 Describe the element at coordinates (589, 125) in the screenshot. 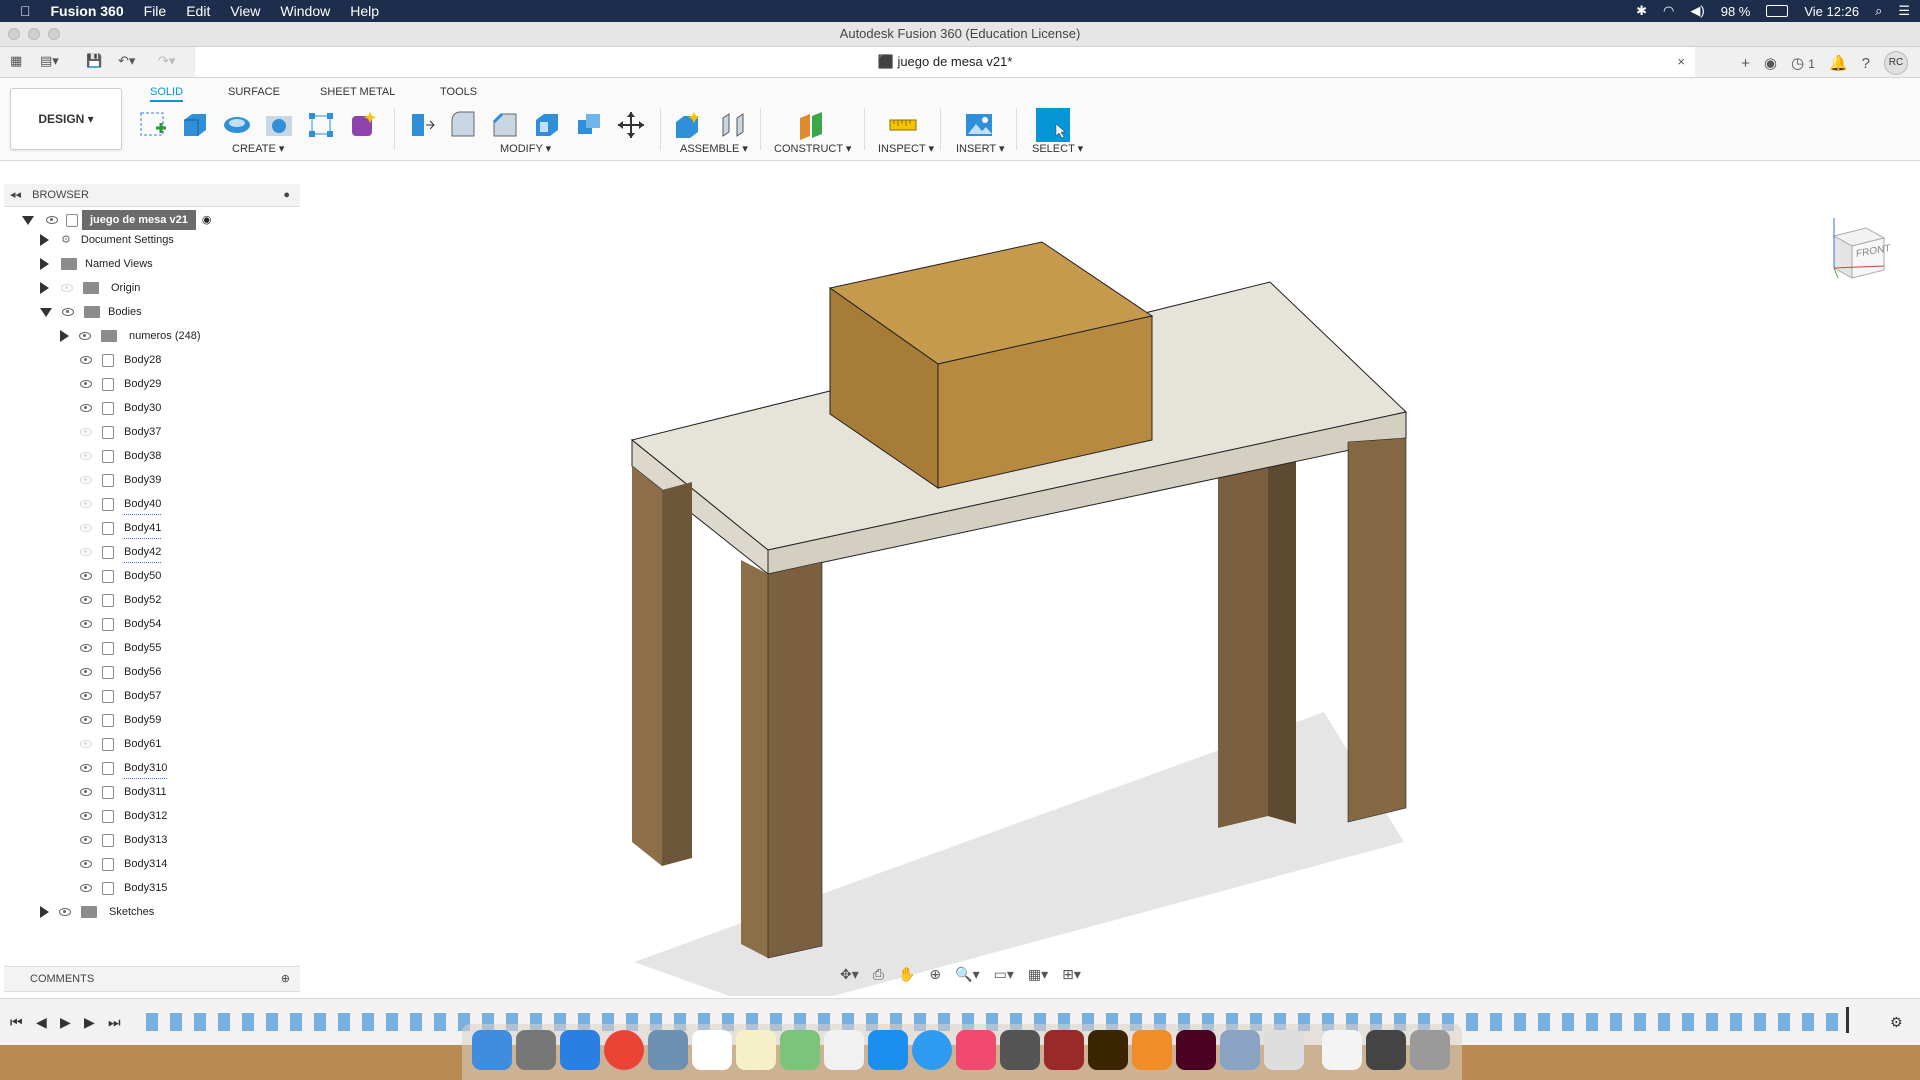

I see `combine-icon` at that location.